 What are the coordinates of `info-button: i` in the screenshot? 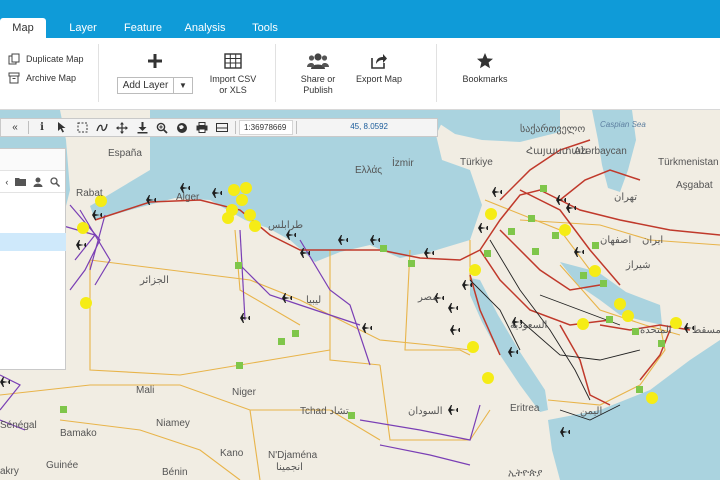 It's located at (42, 127).